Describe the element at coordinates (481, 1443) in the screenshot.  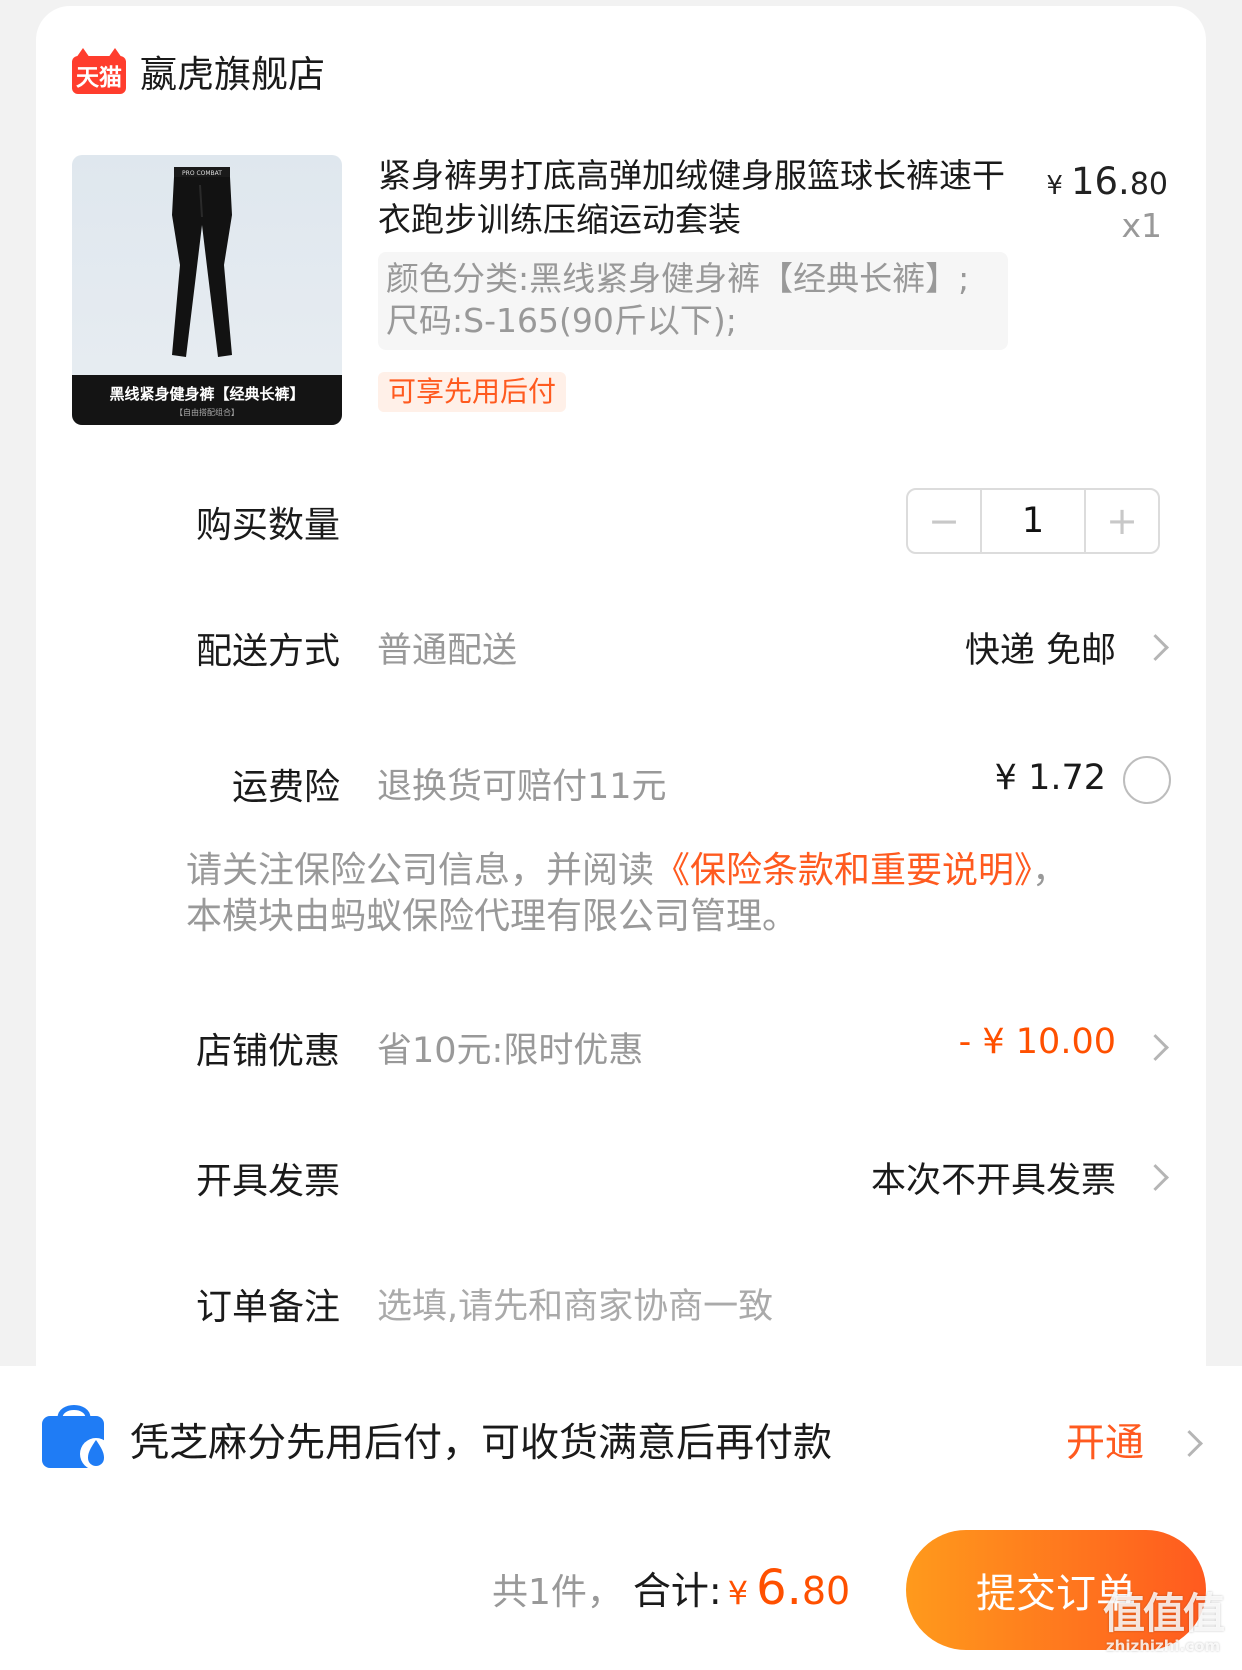
I see `pay-later-text: 凭芝麻分先用后付，可收货满意后再付款` at that location.